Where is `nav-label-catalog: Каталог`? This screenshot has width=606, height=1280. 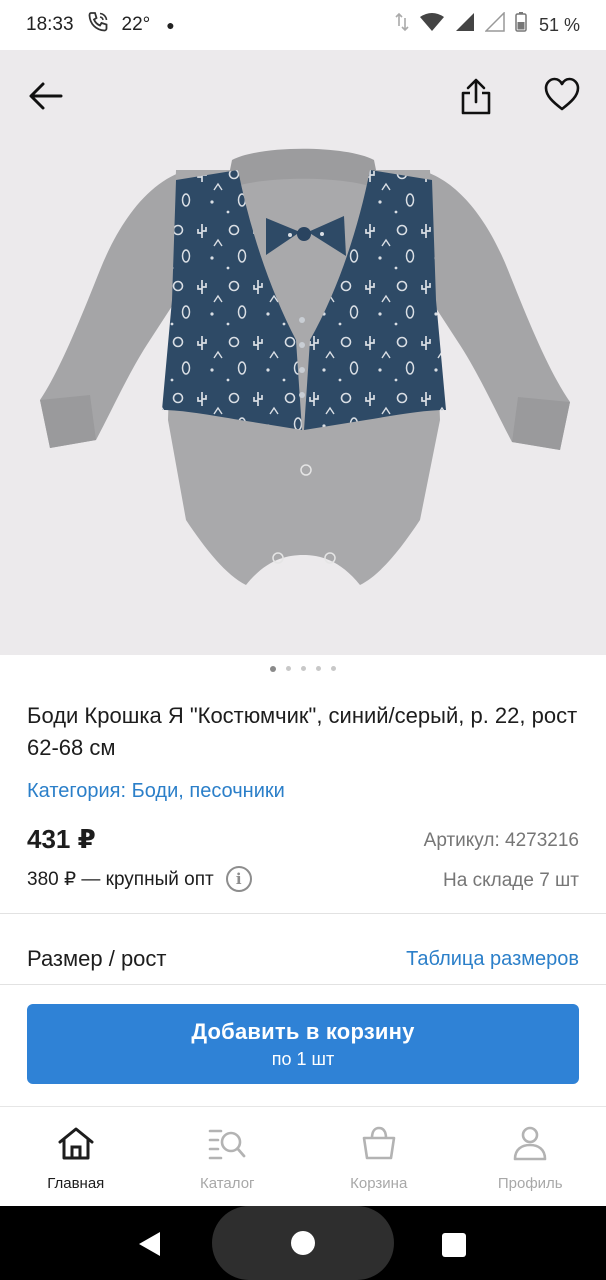 nav-label-catalog: Каталог is located at coordinates (227, 1183).